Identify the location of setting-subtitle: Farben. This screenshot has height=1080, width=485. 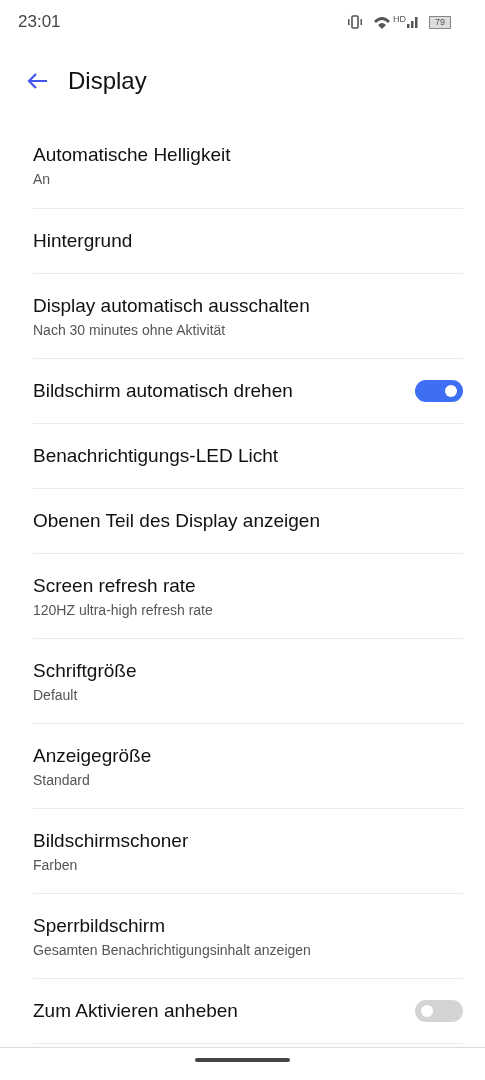
(56, 864).